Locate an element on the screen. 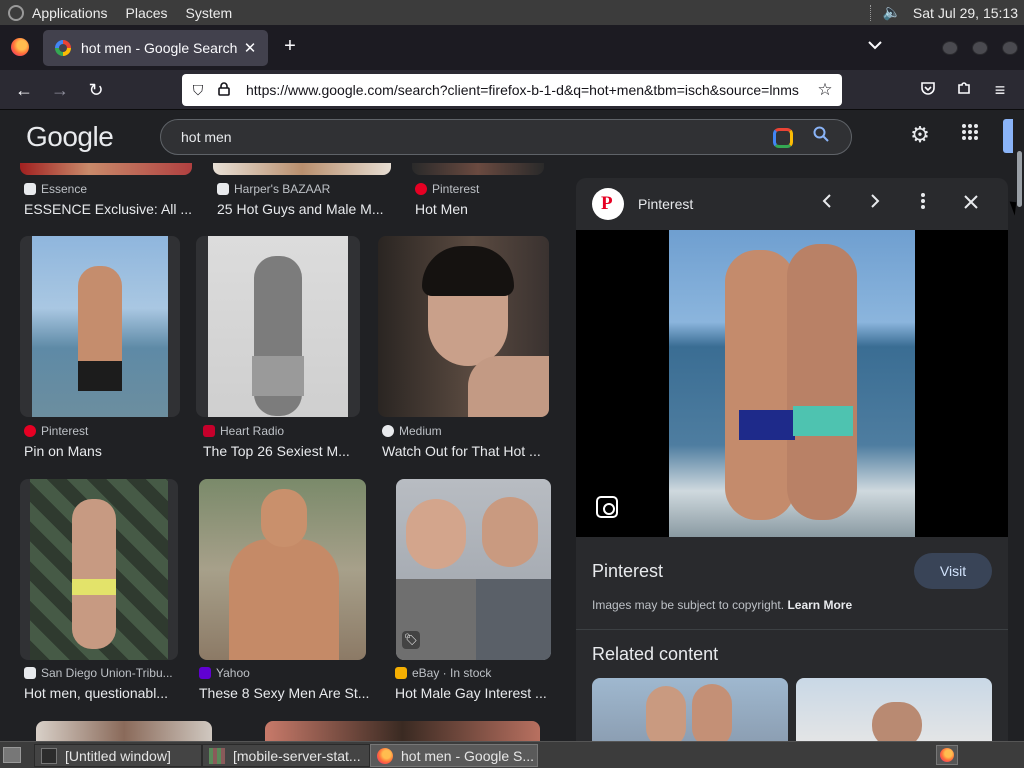 This screenshot has height=768, width=1024. panel-divider is located at coordinates (792, 629).